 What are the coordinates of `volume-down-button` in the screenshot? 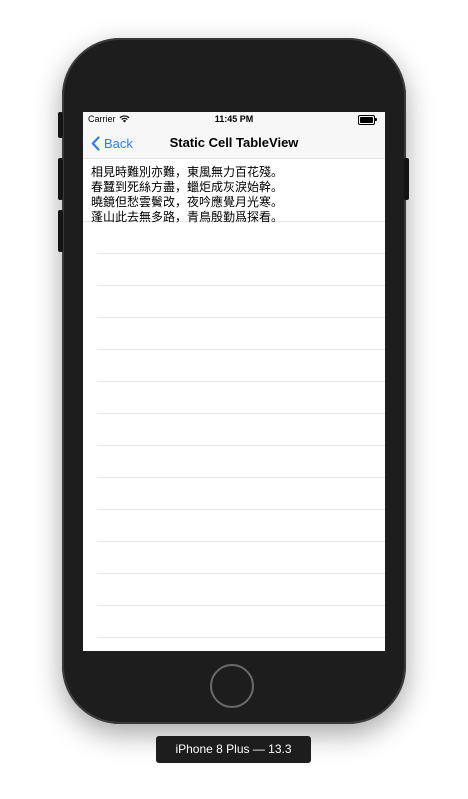 It's located at (60, 231).